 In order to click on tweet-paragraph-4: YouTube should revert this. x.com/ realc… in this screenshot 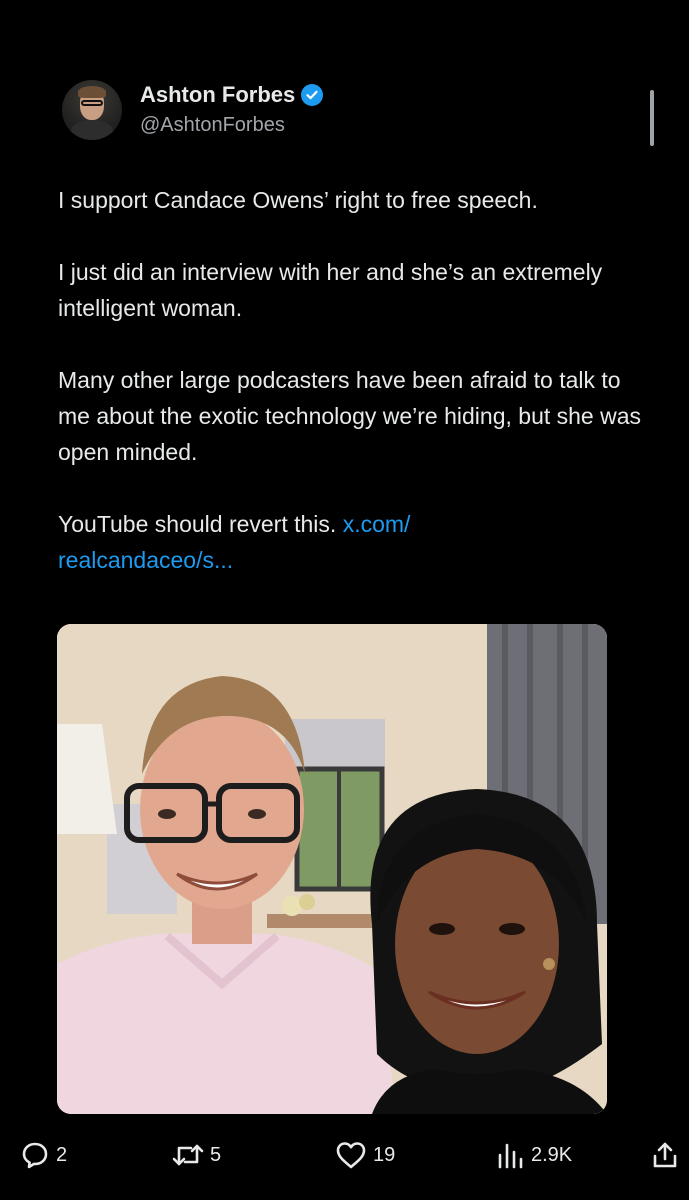, I will do `click(358, 542)`.